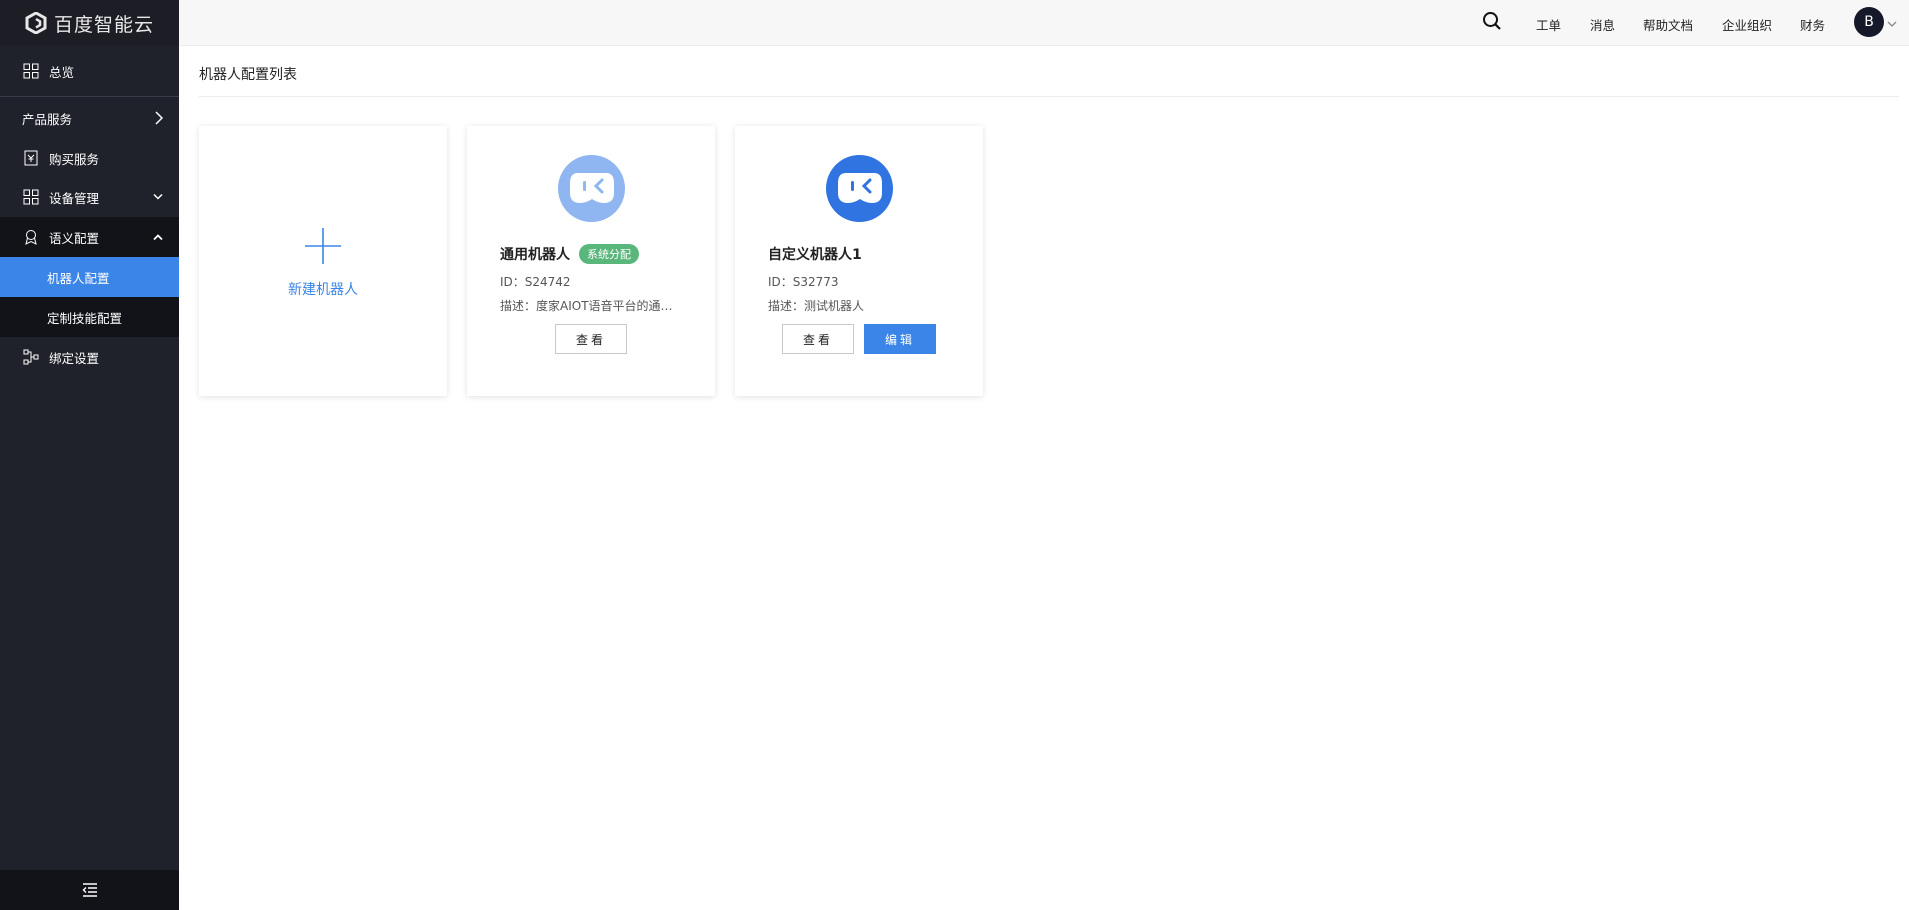  I want to click on plus-icon, so click(323, 248).